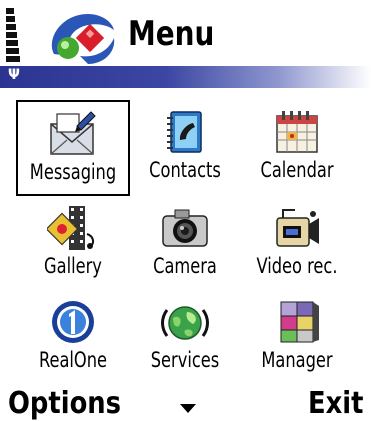  What do you see at coordinates (184, 132) in the screenshot?
I see `contacts-icon` at bounding box center [184, 132].